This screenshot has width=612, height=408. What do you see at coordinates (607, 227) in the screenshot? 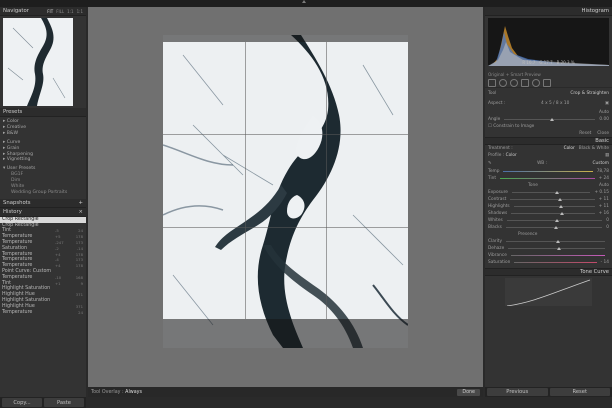
I see `blacks-value: 0` at bounding box center [607, 227].